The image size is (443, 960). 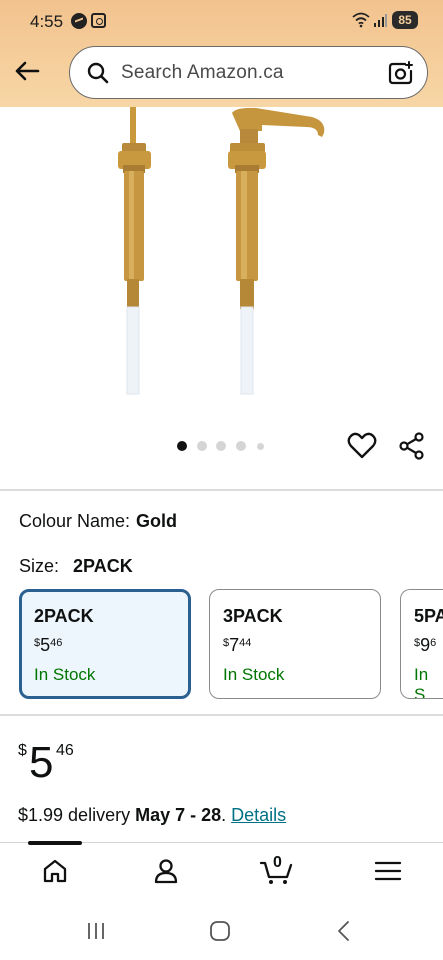 I want to click on delivery-info: $1.99 delivery May 7 - 28. Details, so click(x=152, y=815).